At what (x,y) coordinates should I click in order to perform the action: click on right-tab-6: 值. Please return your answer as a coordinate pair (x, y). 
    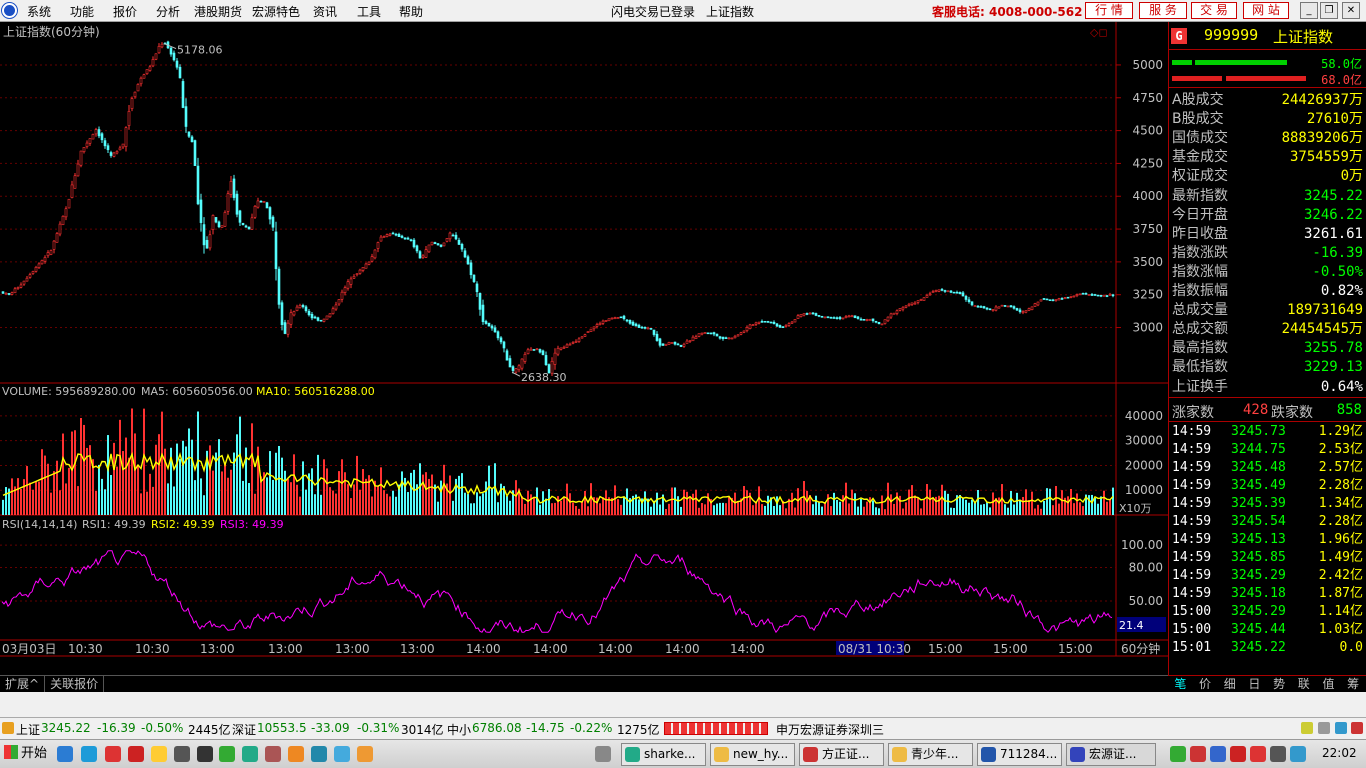
    Looking at the image, I should click on (1328, 684).